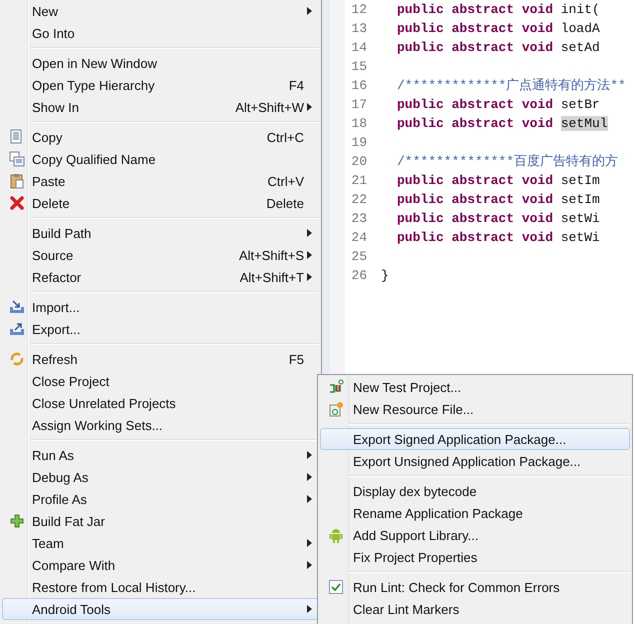  What do you see at coordinates (336, 387) in the screenshot?
I see `junit-icon` at bounding box center [336, 387].